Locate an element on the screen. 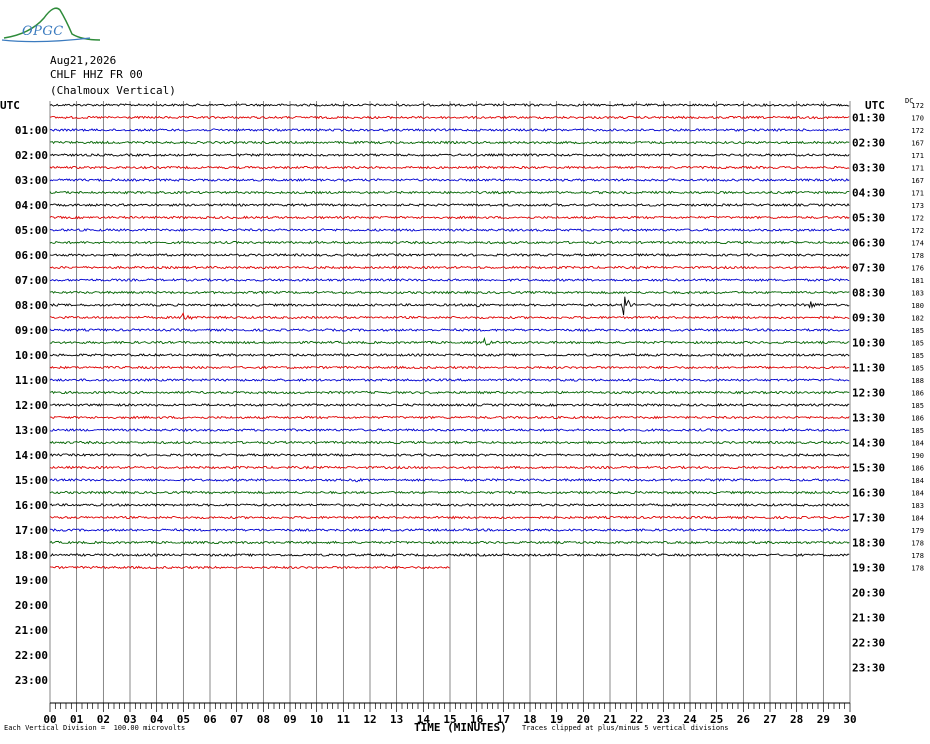  x-tick-label: 26 is located at coordinates (744, 719).